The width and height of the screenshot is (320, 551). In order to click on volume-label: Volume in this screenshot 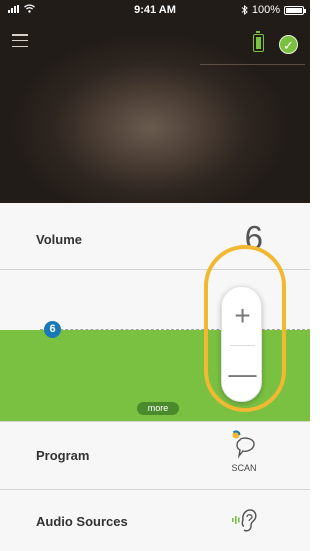, I will do `click(59, 239)`.